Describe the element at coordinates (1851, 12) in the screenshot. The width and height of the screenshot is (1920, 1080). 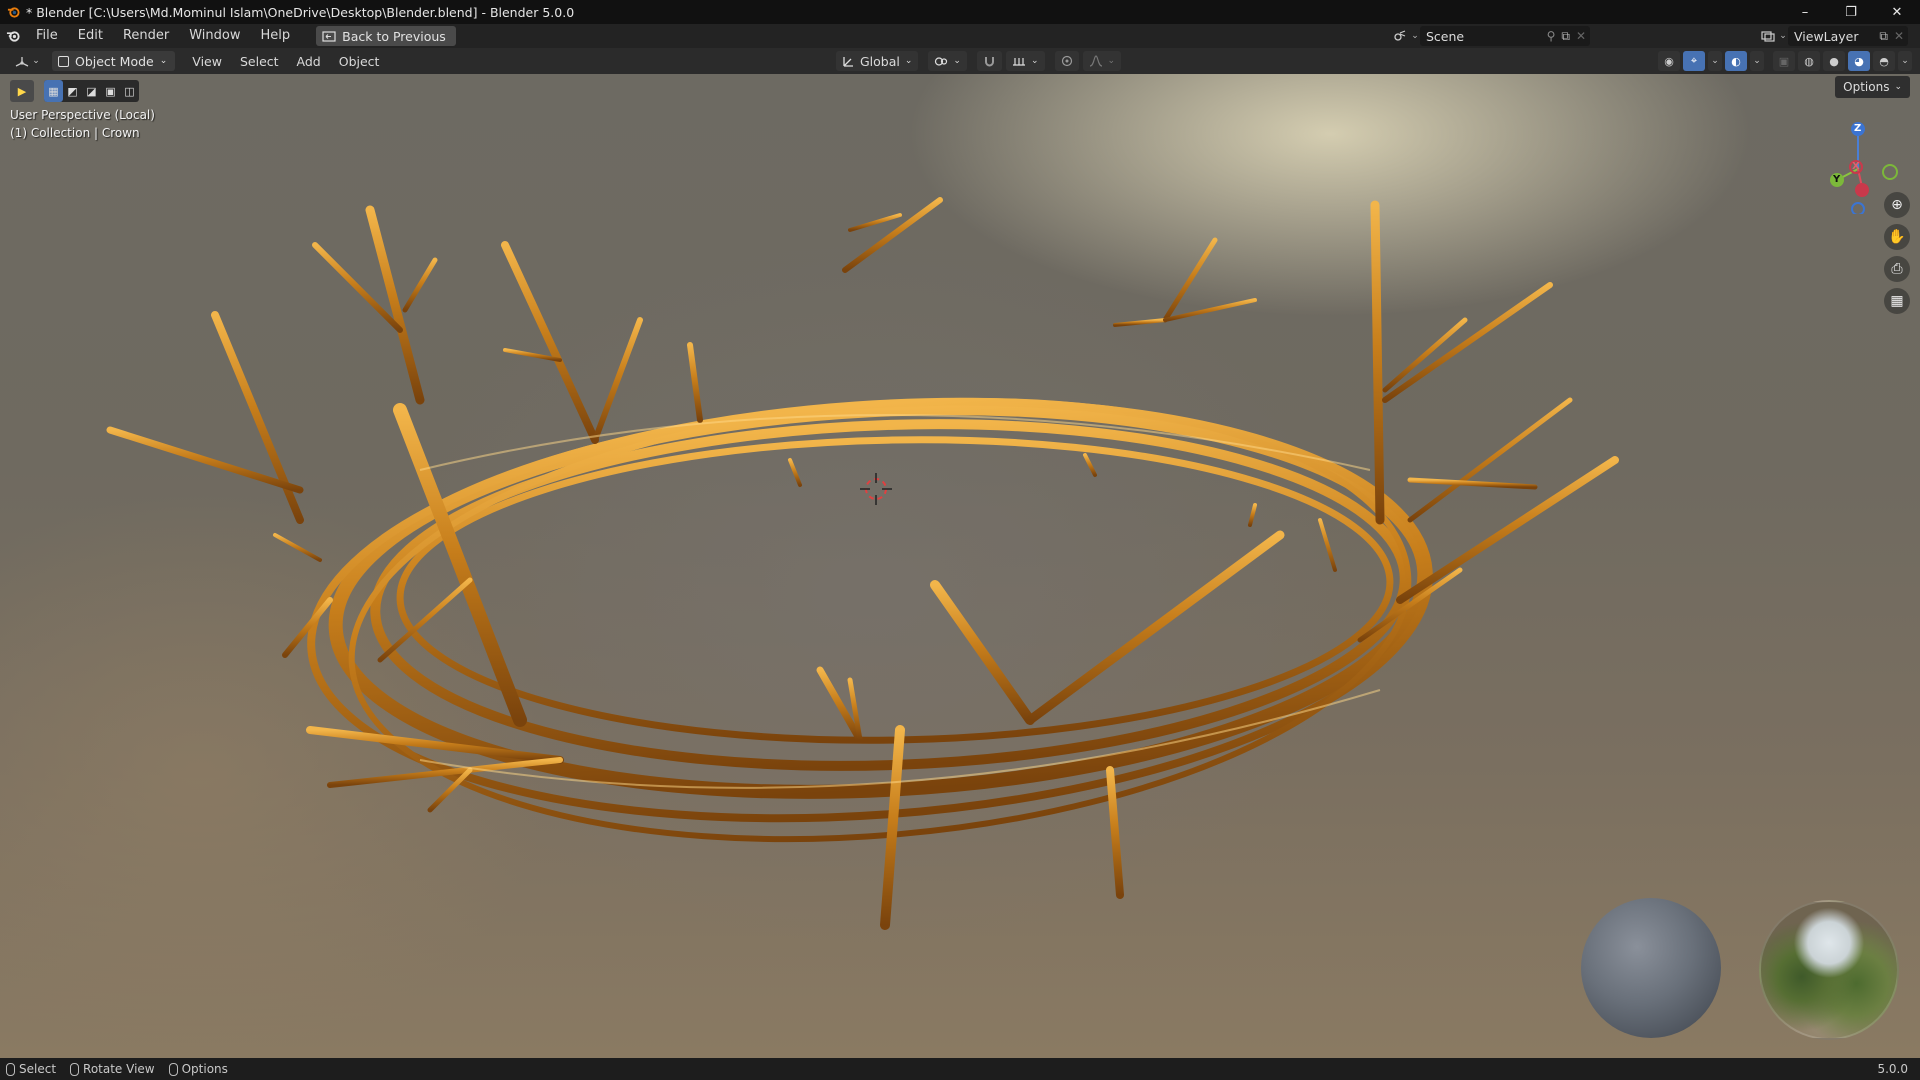
I see `restore-button: ❐` at that location.